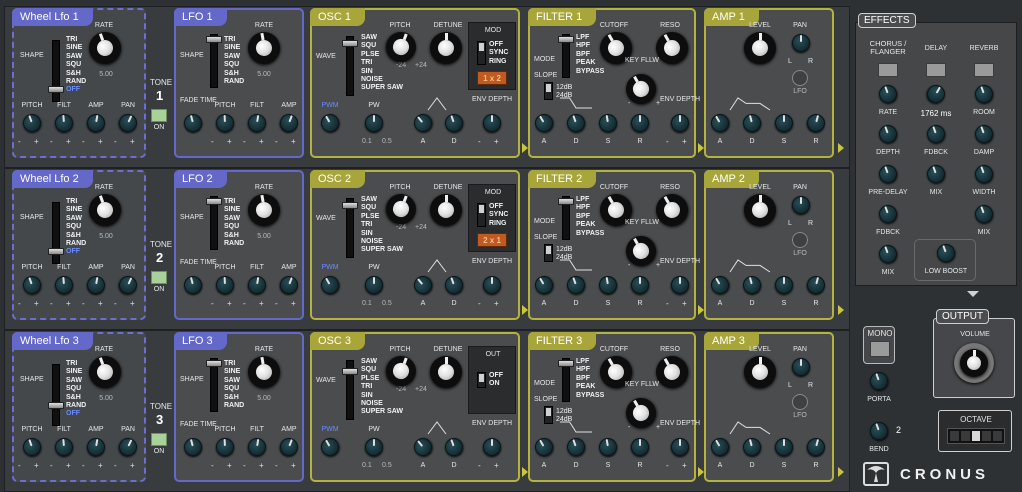  I want to click on delay-enable-button, so click(936, 70).